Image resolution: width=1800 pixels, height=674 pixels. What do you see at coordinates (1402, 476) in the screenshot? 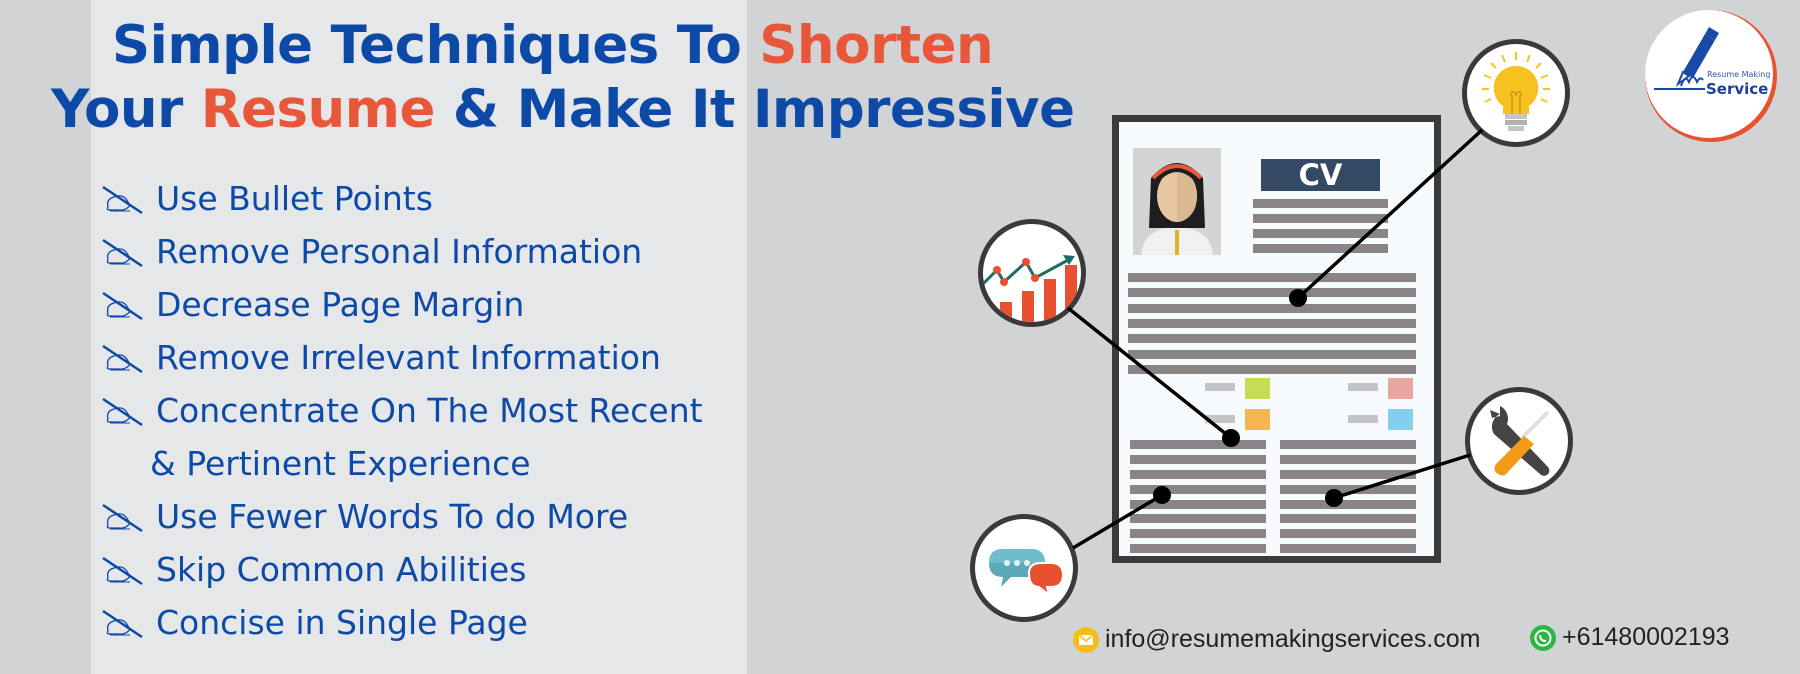
I see `connector-tools` at bounding box center [1402, 476].